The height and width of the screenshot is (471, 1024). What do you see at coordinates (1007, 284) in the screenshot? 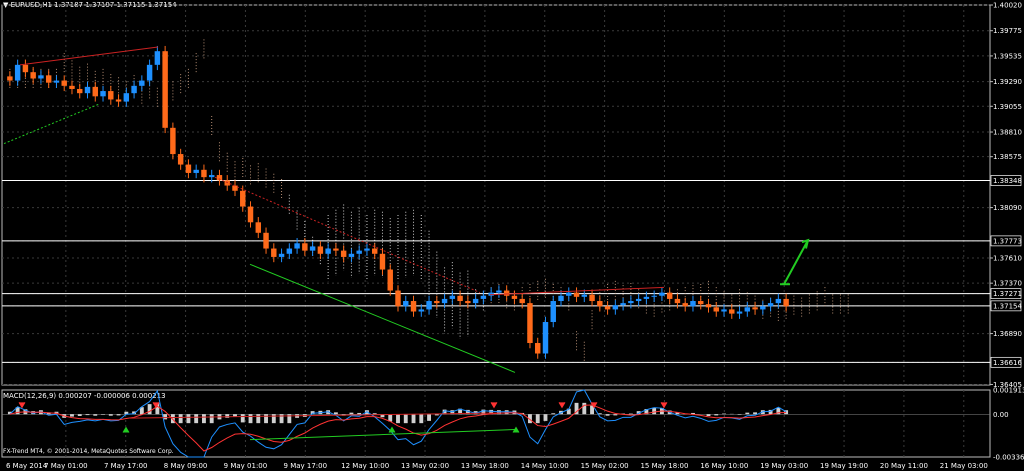
I see `y-tick-label: 1.37370` at bounding box center [1007, 284].